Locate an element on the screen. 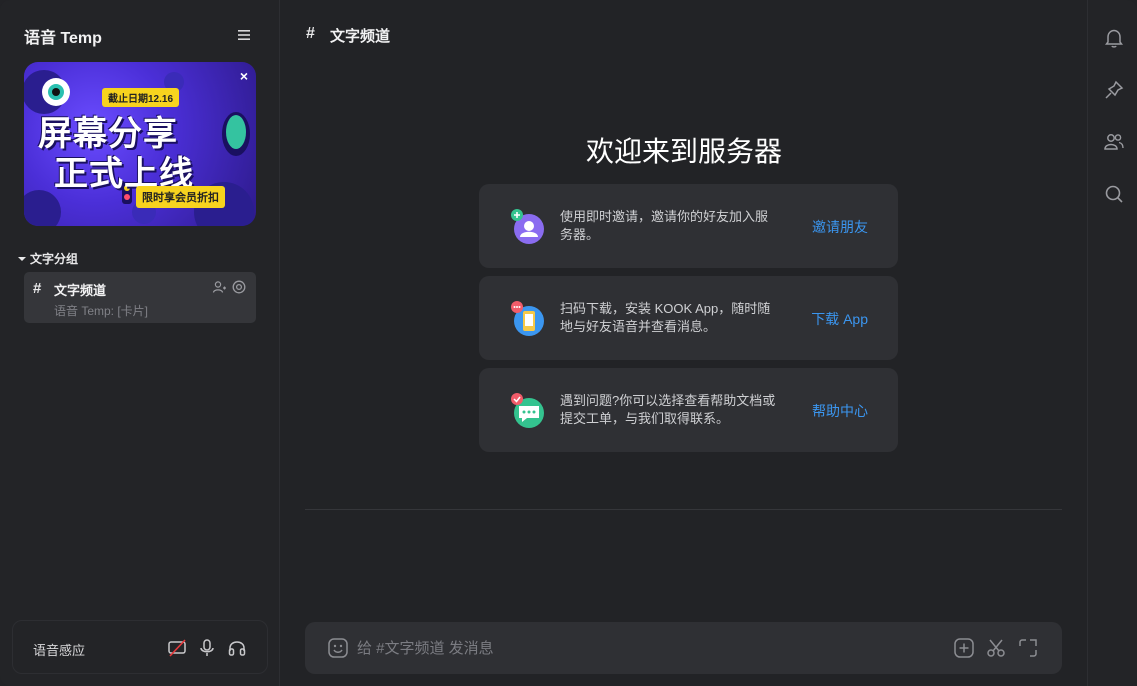  emoji-icon is located at coordinates (338, 648).